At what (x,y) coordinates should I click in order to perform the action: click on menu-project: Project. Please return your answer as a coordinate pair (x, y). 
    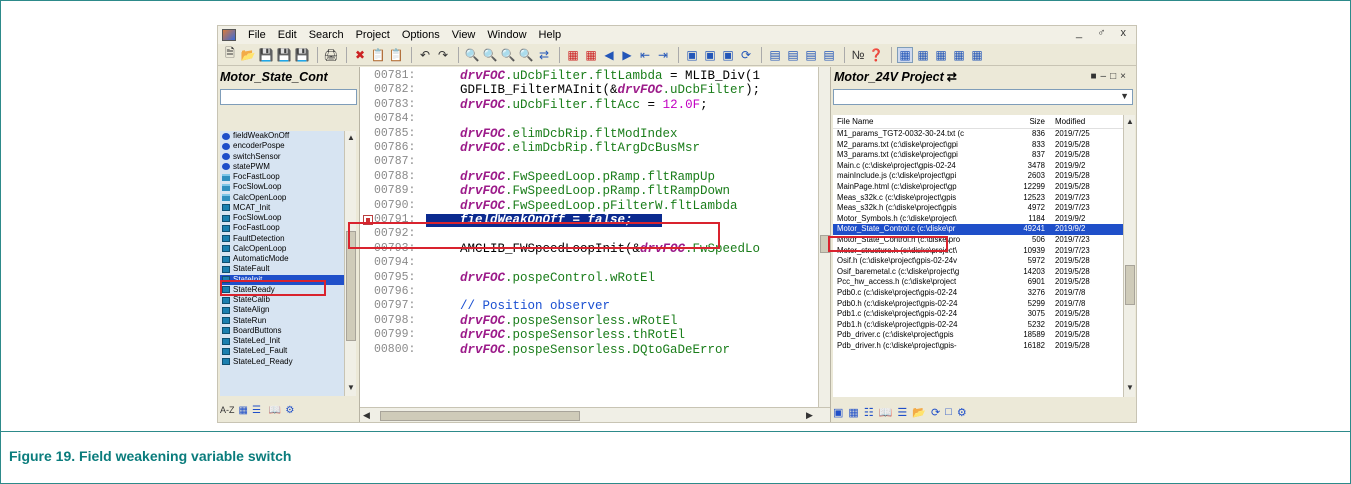
    Looking at the image, I should click on (373, 35).